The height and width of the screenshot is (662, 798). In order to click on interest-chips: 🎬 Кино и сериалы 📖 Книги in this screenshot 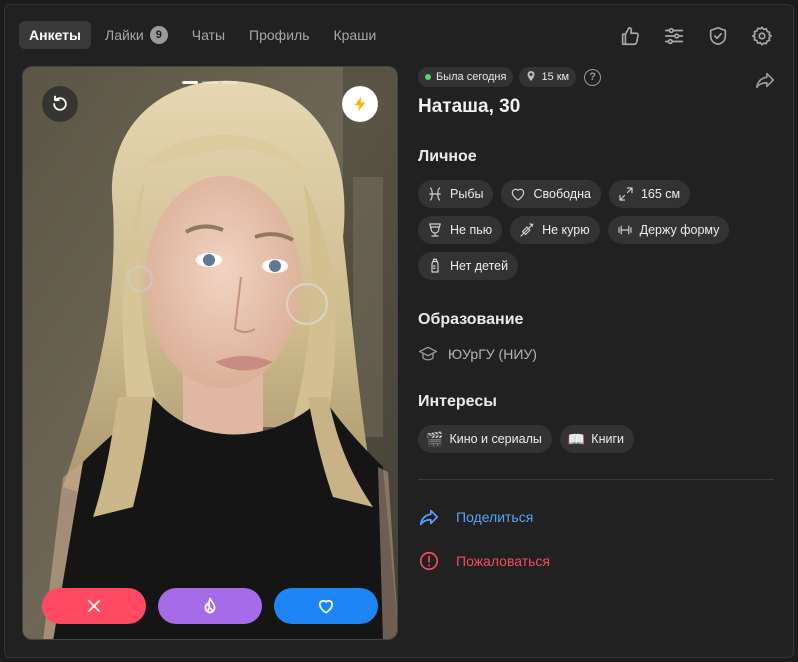, I will do `click(598, 439)`.